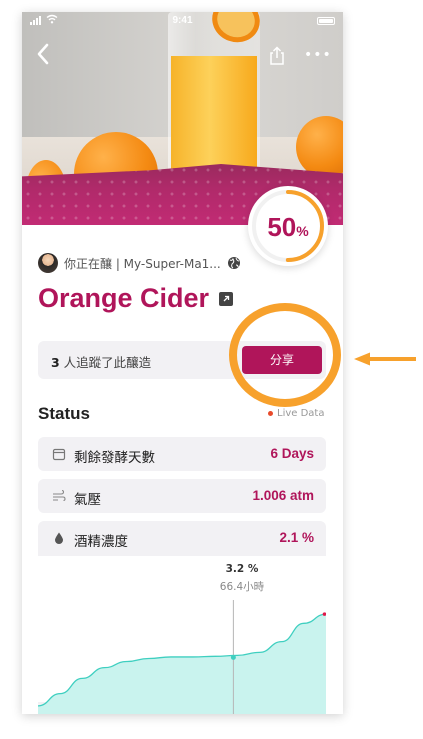 This screenshot has width=423, height=739. What do you see at coordinates (242, 587) in the screenshot?
I see `tooltip-time: 66.4小時` at bounding box center [242, 587].